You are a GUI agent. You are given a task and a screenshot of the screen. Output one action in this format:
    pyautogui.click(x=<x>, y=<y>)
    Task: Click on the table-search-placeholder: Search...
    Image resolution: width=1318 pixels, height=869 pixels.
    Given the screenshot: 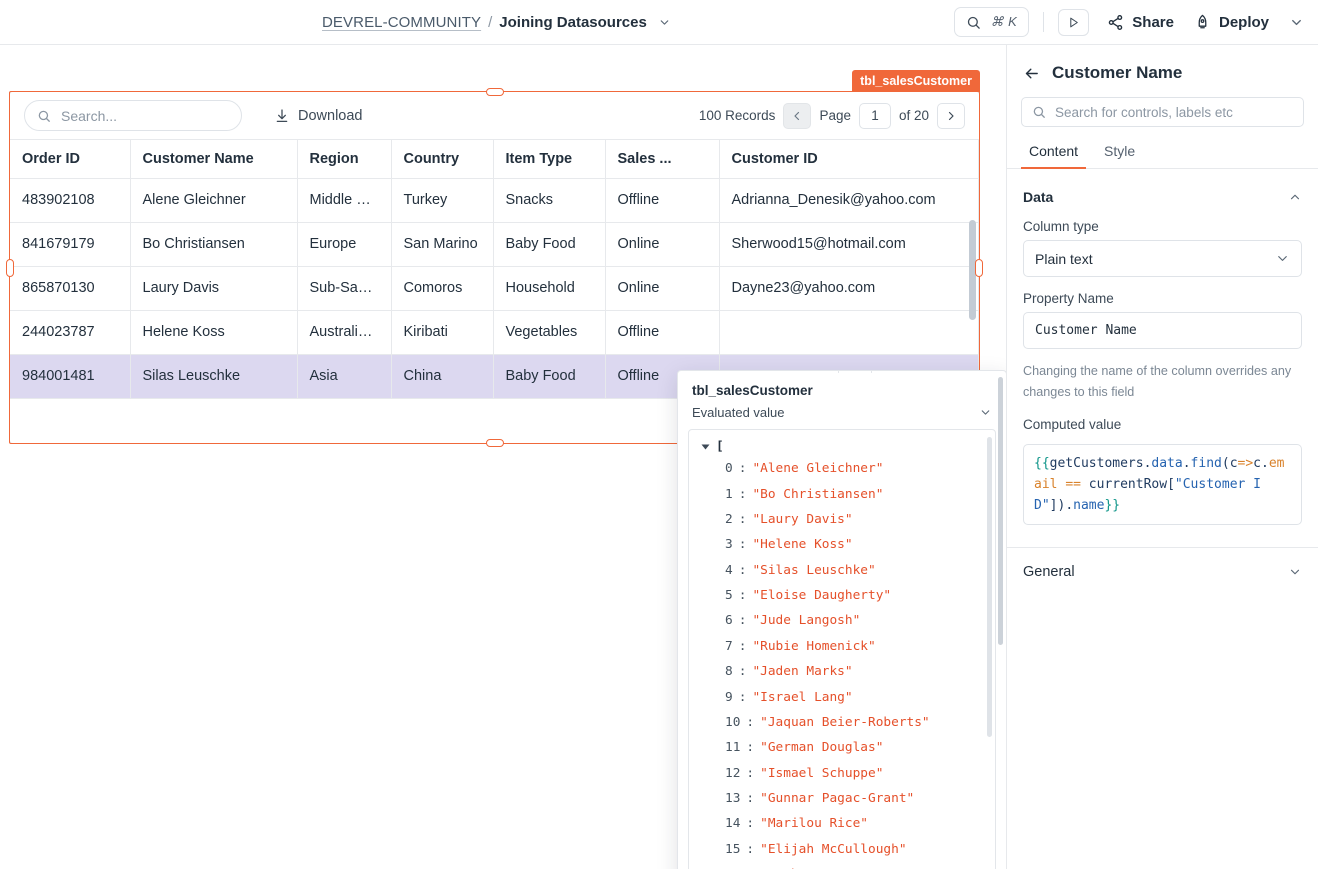 What is the action you would take?
    pyautogui.click(x=89, y=115)
    